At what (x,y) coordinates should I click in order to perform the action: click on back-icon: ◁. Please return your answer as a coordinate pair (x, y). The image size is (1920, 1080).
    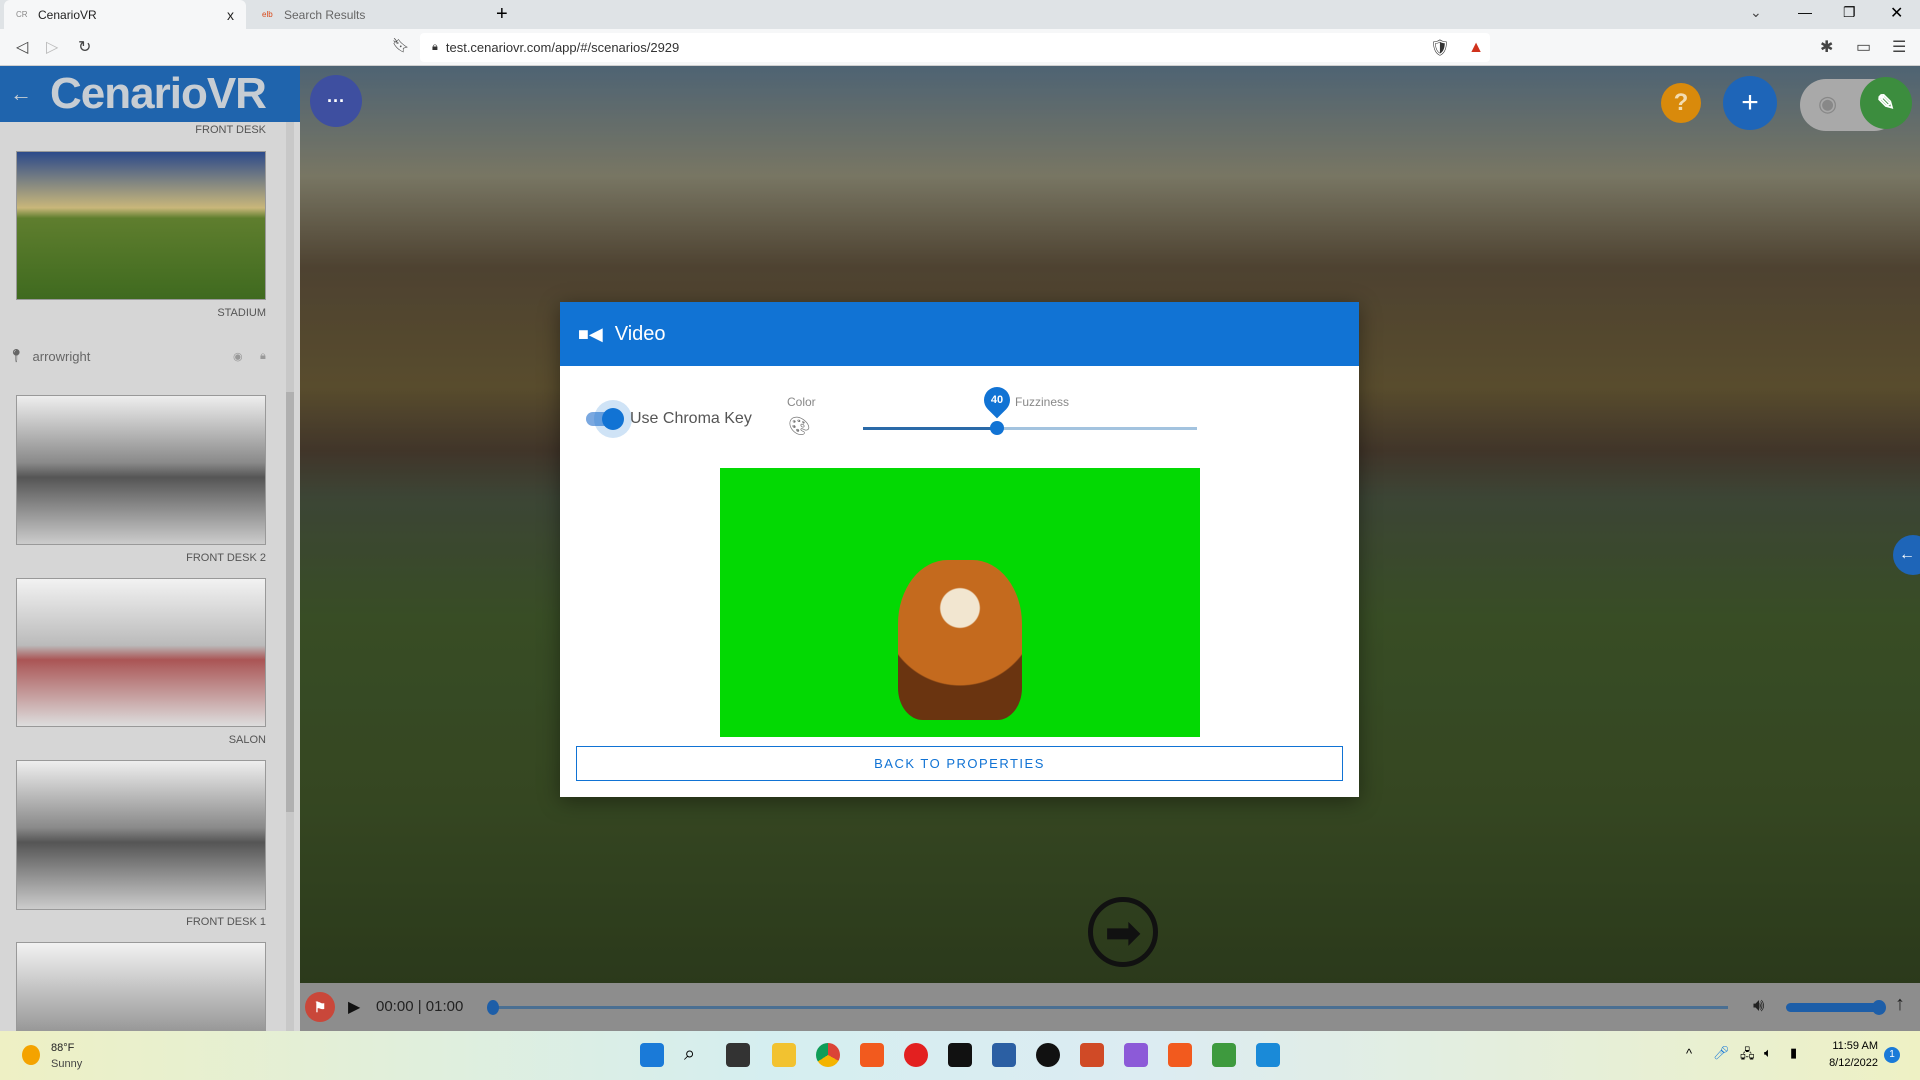
    Looking at the image, I should click on (22, 47).